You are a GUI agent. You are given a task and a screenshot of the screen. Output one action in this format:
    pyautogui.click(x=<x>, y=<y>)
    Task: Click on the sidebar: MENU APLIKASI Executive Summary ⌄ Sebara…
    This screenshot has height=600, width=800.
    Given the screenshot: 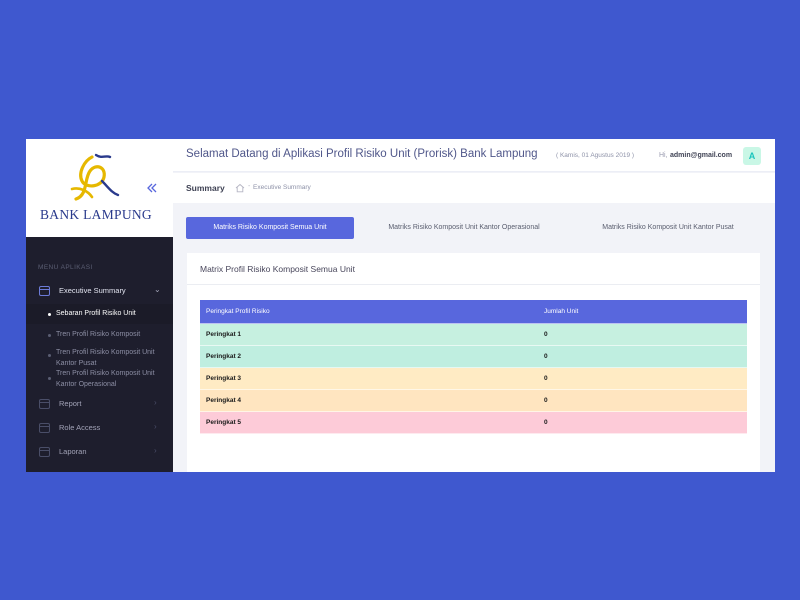 What is the action you would take?
    pyautogui.click(x=99, y=354)
    